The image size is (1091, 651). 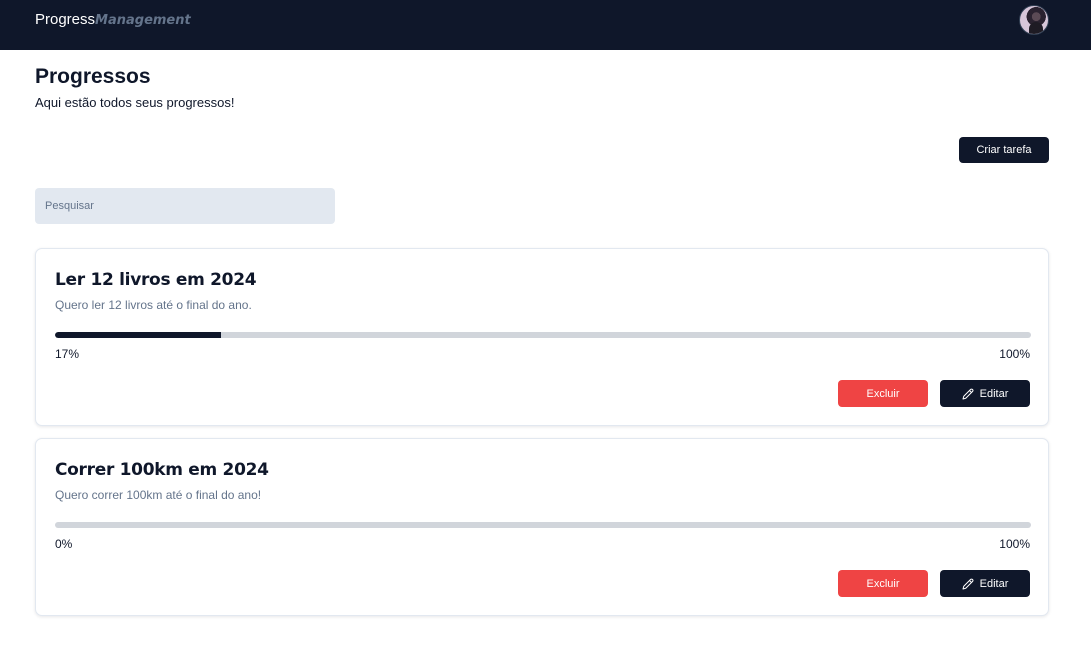 What do you see at coordinates (93, 76) in the screenshot?
I see `page-title: Progressos` at bounding box center [93, 76].